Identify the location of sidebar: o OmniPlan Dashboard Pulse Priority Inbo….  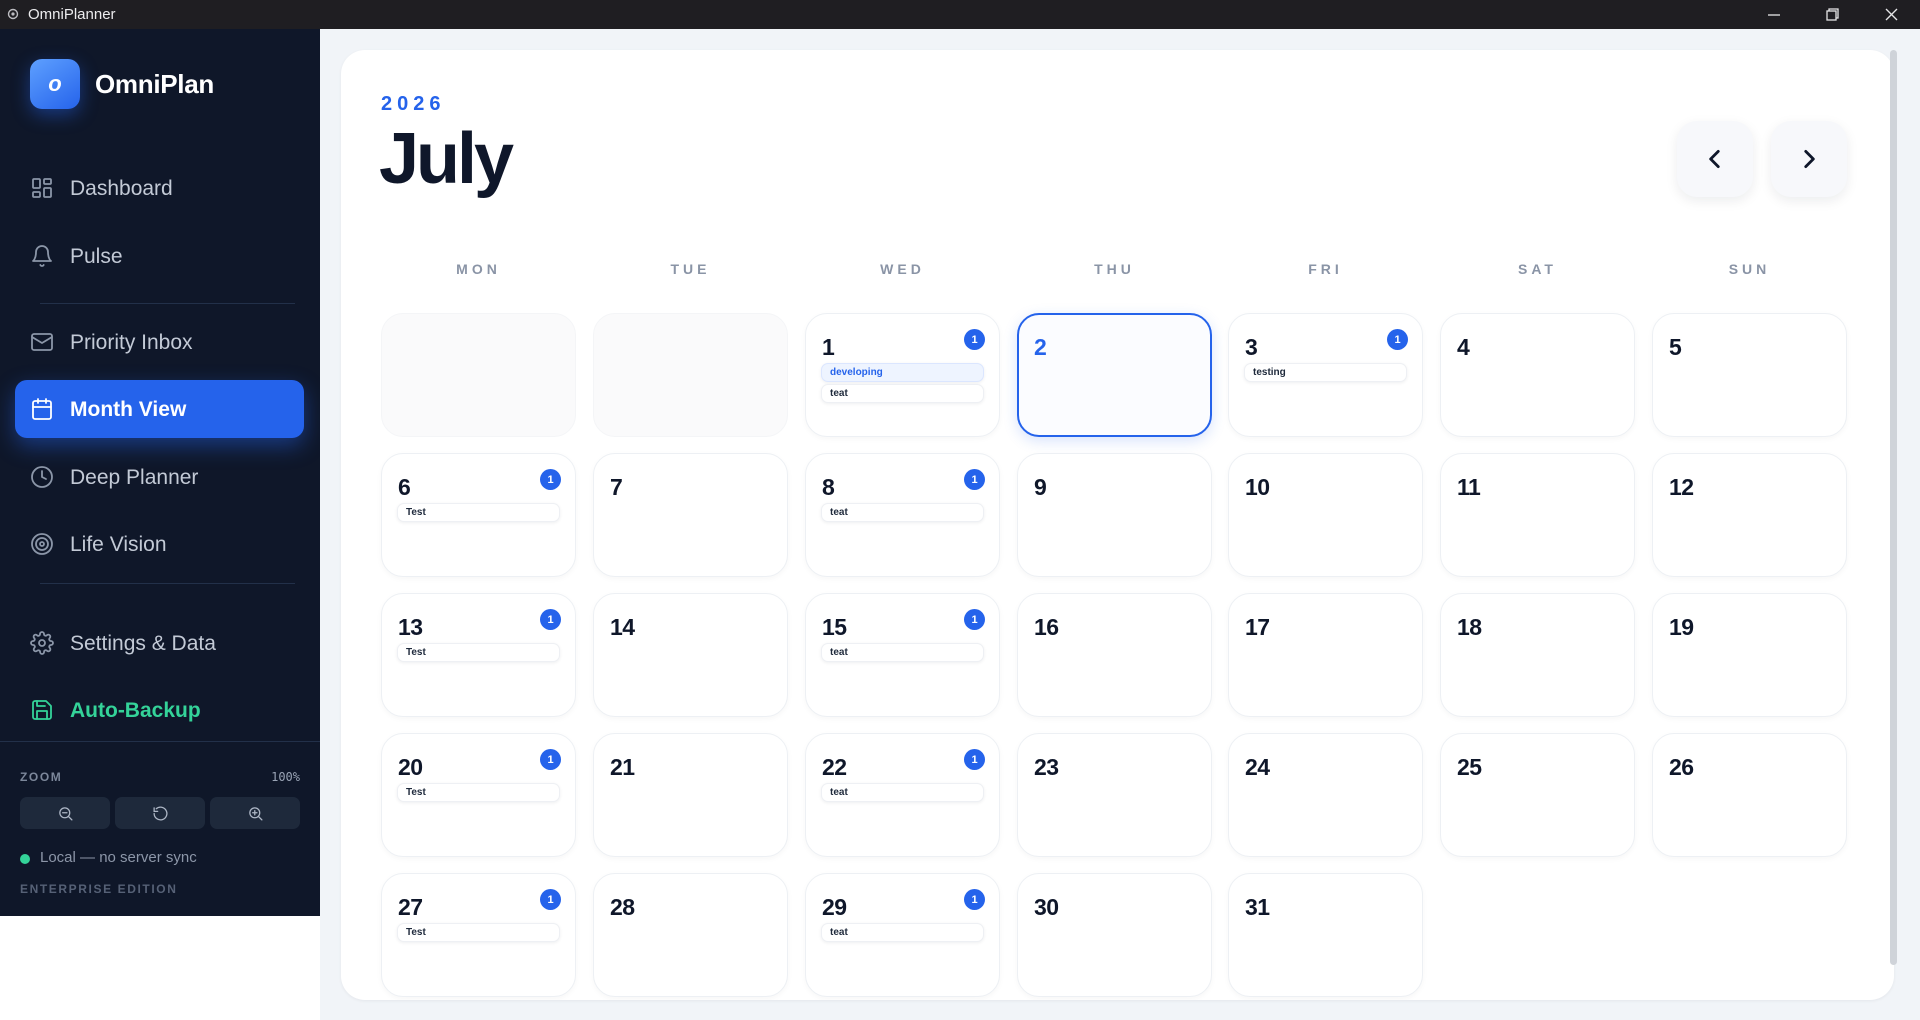
(160, 472).